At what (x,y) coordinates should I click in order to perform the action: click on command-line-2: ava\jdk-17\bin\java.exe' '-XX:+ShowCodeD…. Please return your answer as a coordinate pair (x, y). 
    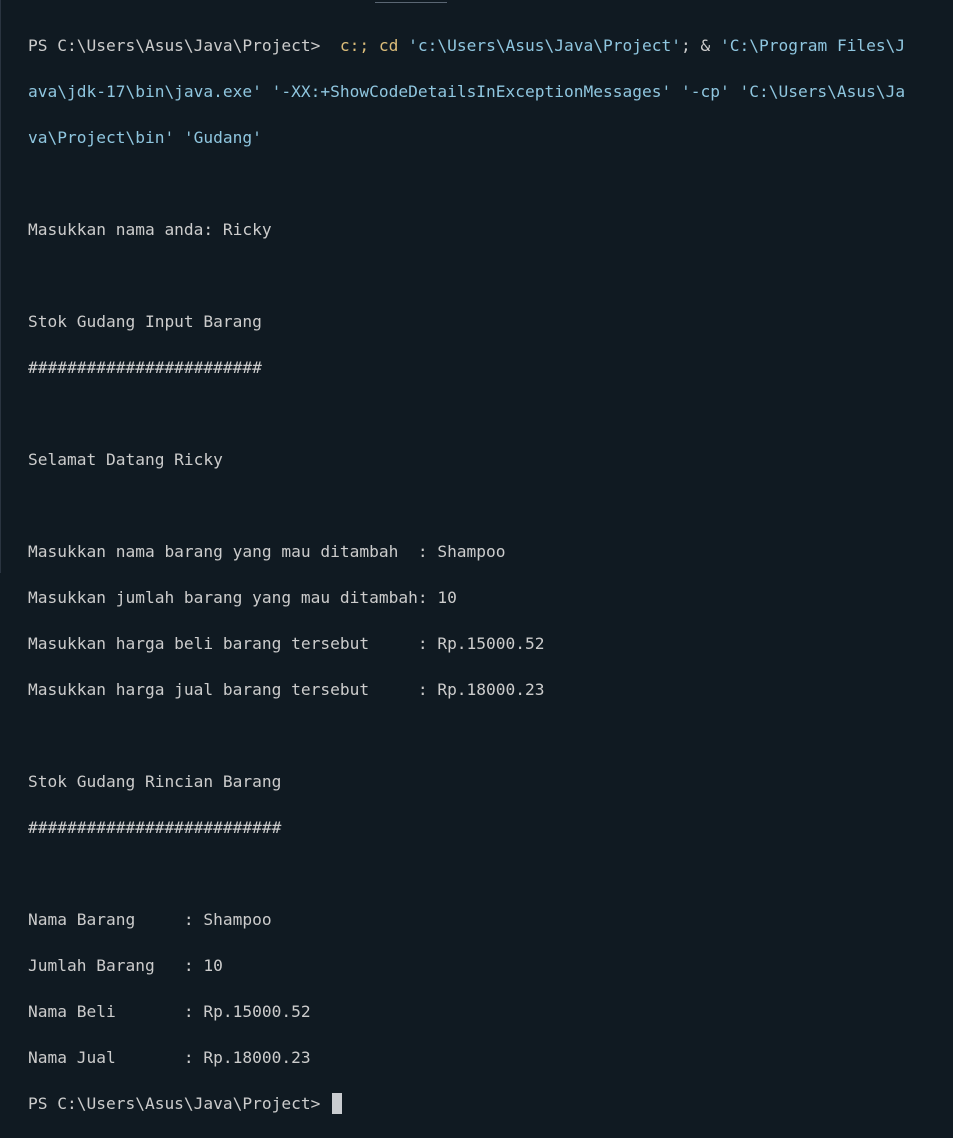
    Looking at the image, I should click on (466, 91).